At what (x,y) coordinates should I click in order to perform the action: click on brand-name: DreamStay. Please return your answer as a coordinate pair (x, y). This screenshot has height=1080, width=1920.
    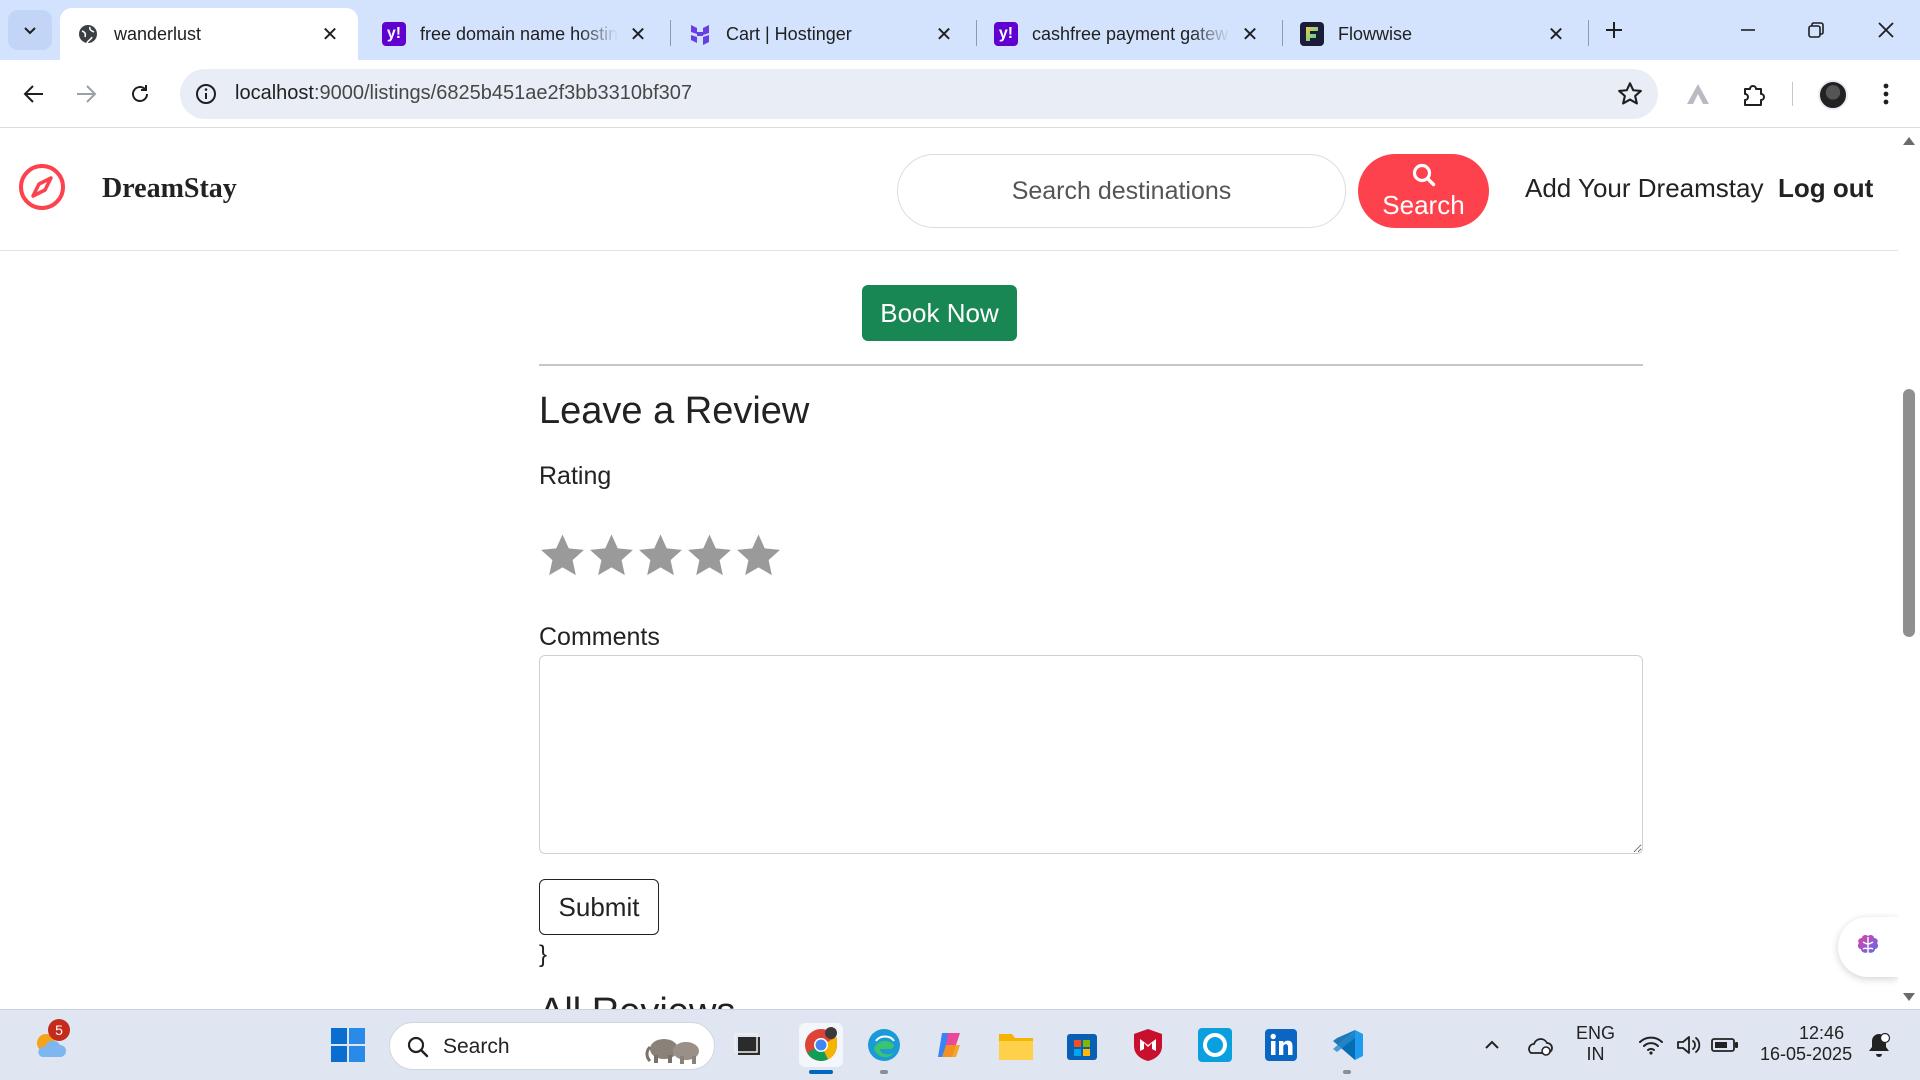
    Looking at the image, I should click on (169, 189).